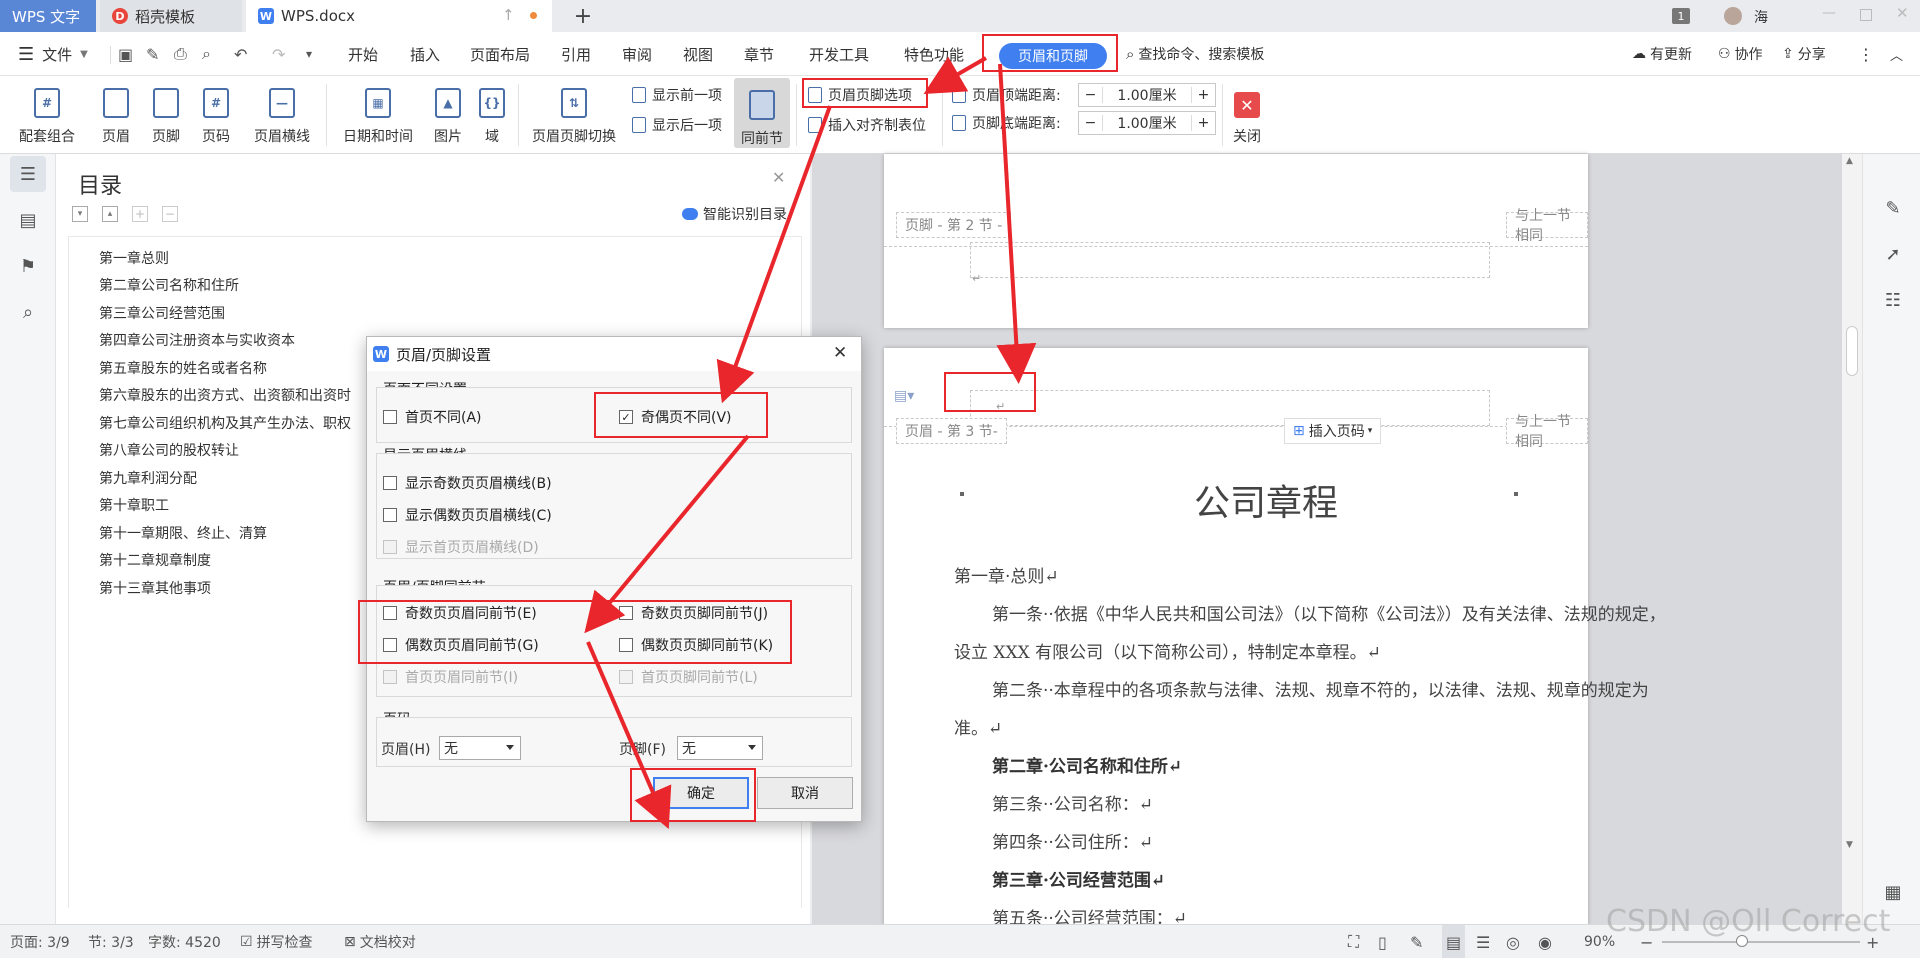 This screenshot has width=1920, height=958. What do you see at coordinates (1353, 941) in the screenshot?
I see `fullscreen-icon: ⛶` at bounding box center [1353, 941].